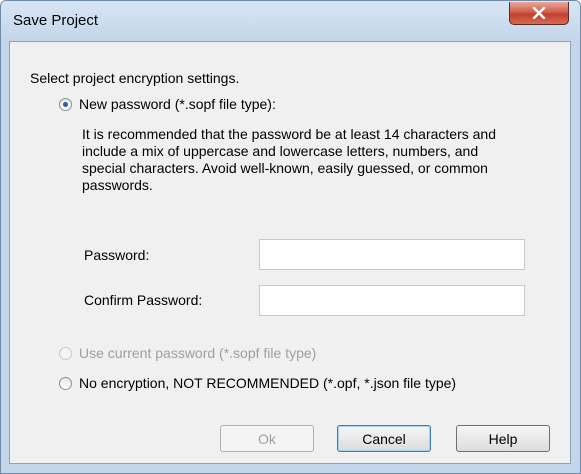  Describe the element at coordinates (135, 78) in the screenshot. I see `intro-text: Select project encryption settings.` at that location.